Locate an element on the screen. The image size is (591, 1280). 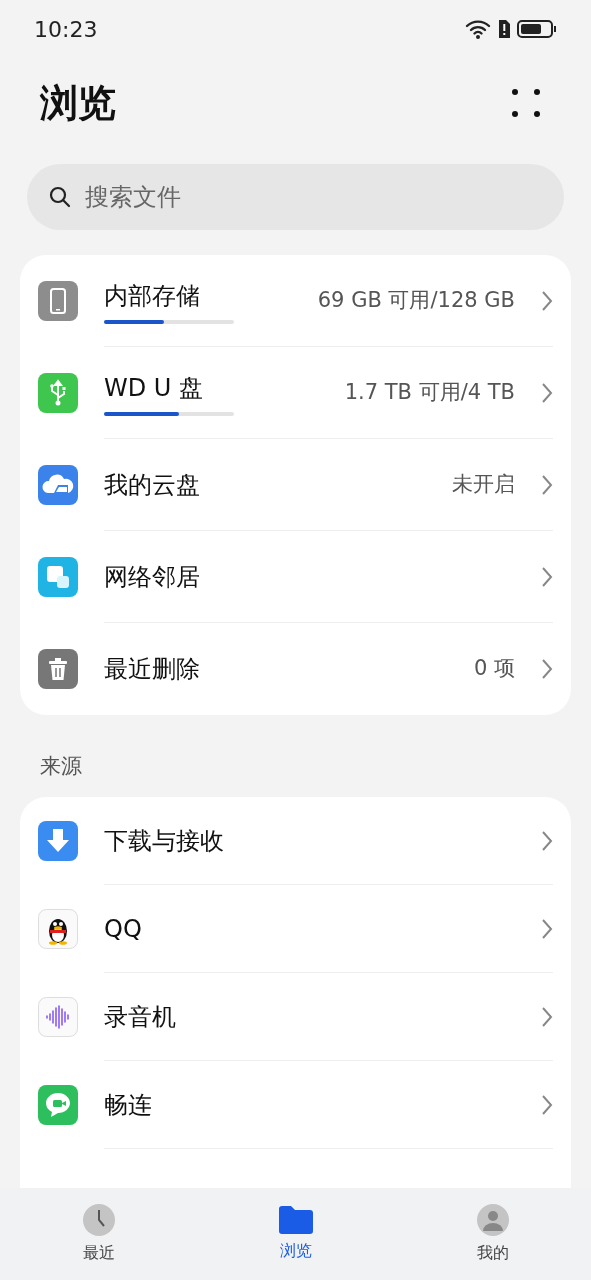
chat-bubble-icon is located at coordinates (58, 1104).